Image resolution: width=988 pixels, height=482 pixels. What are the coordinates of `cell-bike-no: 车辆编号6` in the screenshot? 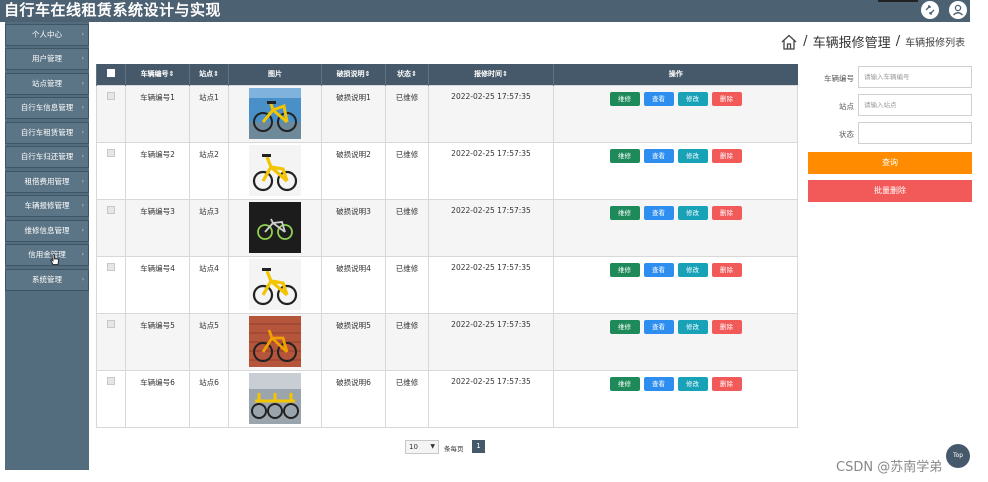 It's located at (157, 398).